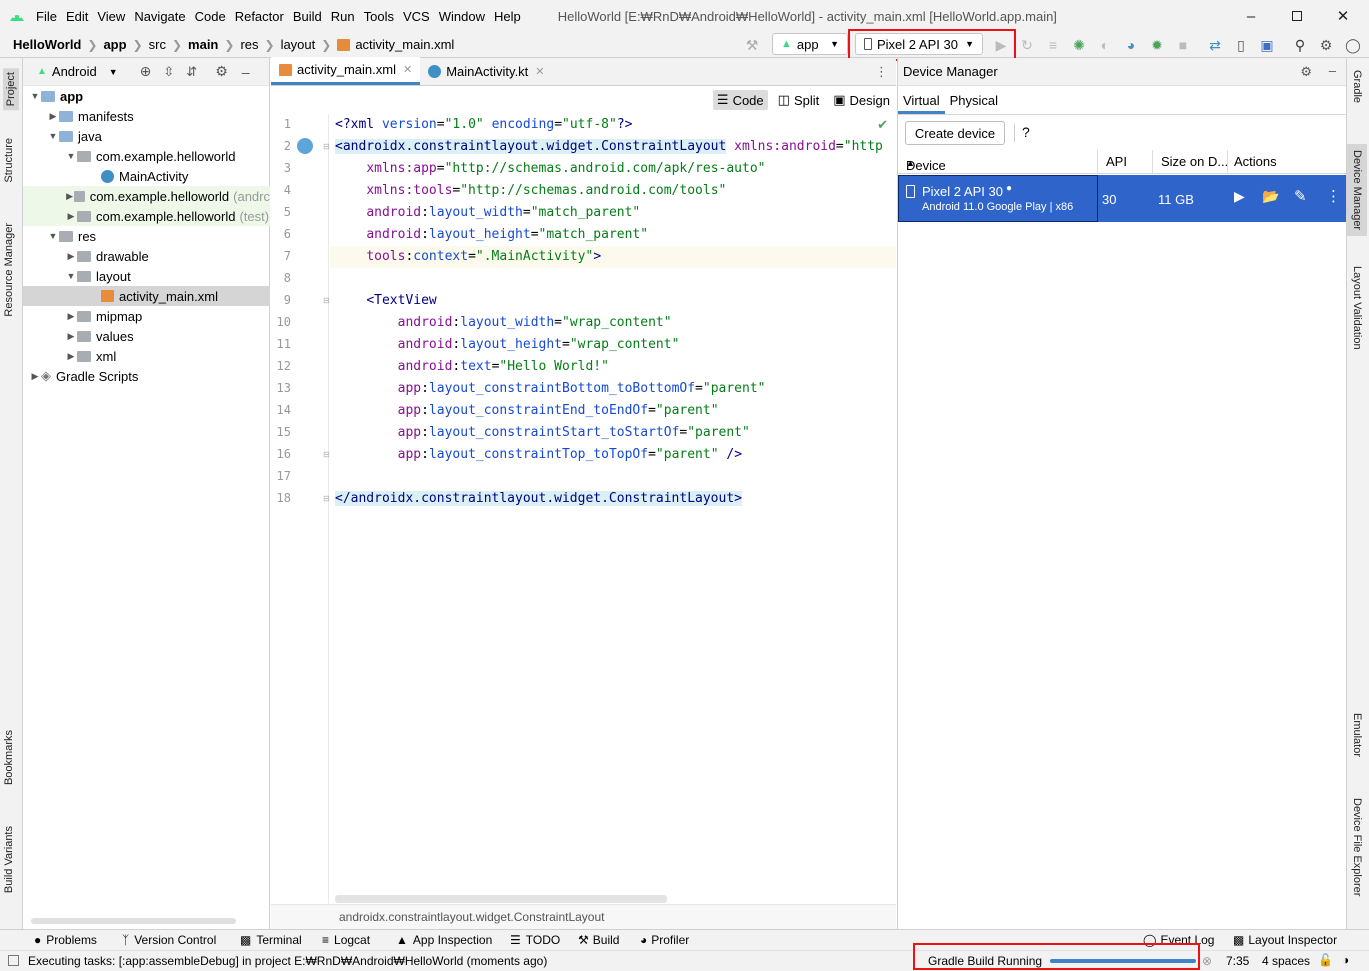 The image size is (1369, 971). I want to click on settings-icon: ⚙, so click(1326, 45).